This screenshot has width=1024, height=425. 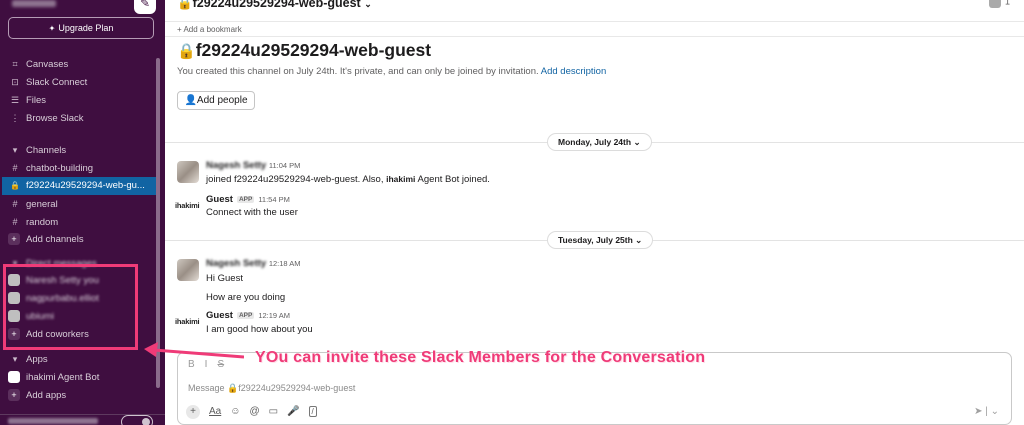 I want to click on app-avatar, so click(x=14, y=377).